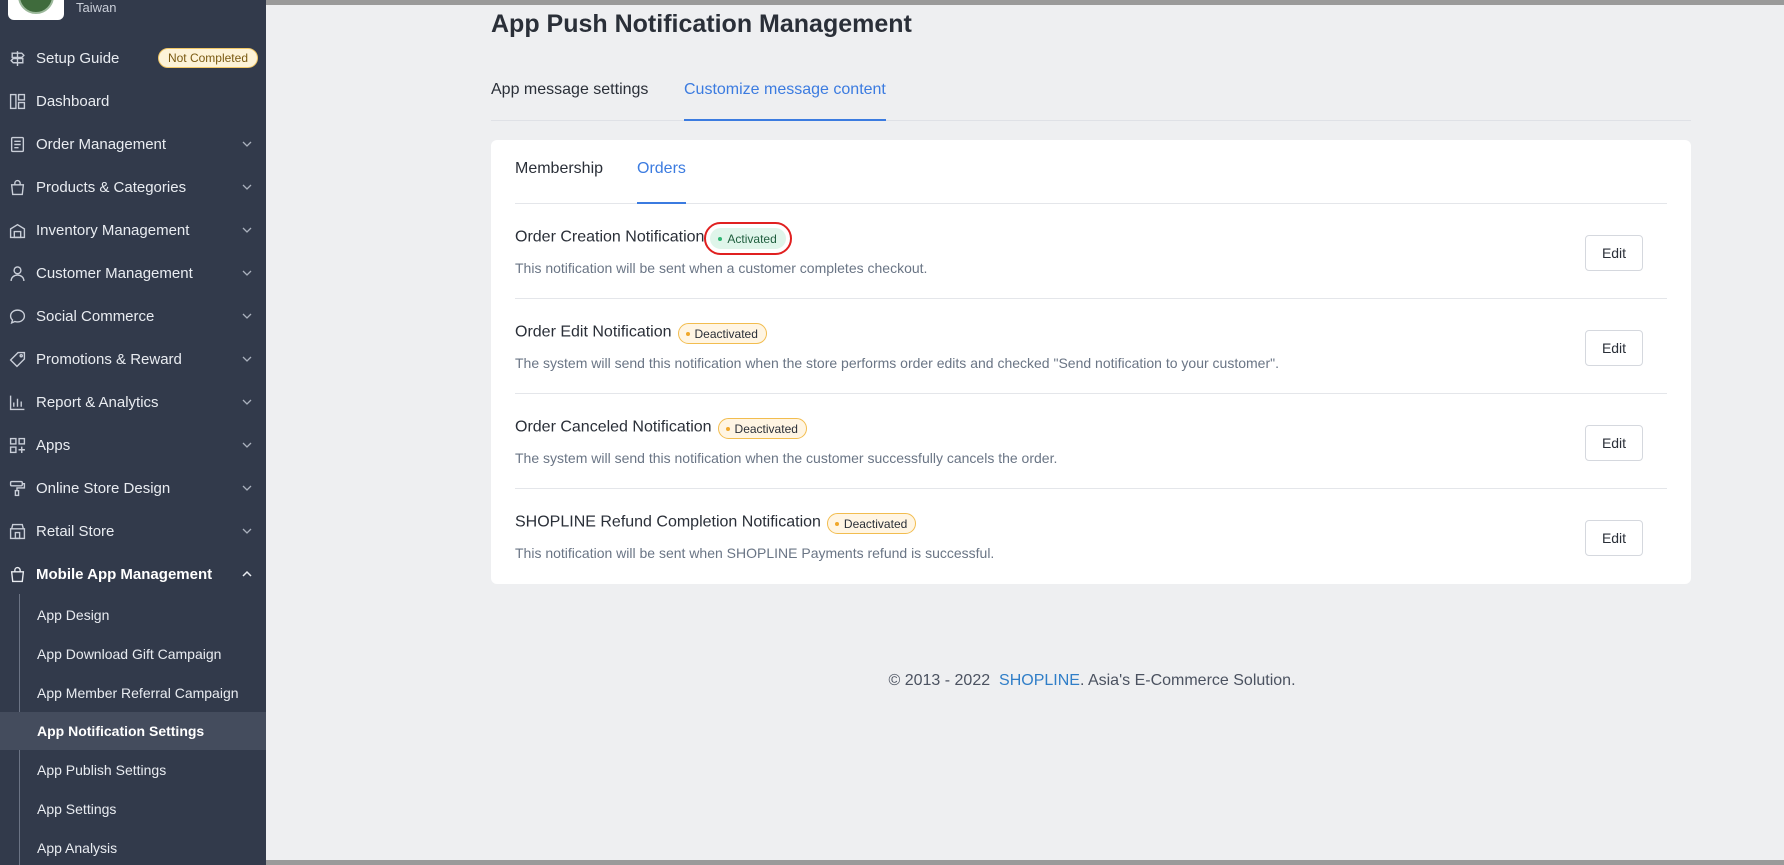 The height and width of the screenshot is (865, 1784). I want to click on sidebar-item-order-management: Order Management, so click(133, 144).